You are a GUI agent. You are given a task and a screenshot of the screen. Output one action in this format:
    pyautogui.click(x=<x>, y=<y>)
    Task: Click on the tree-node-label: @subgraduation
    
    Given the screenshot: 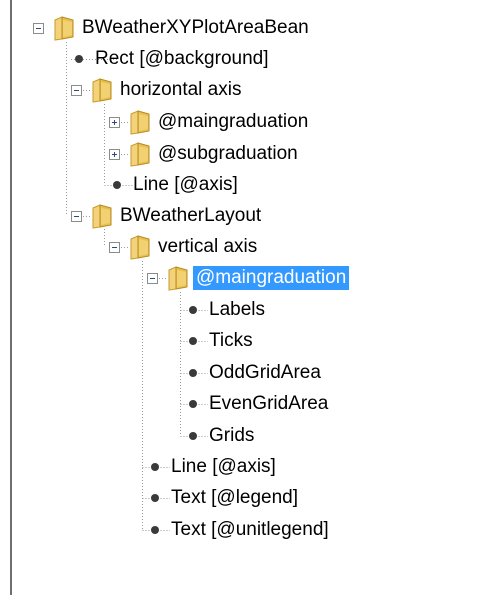 What is the action you would take?
    pyautogui.click(x=228, y=154)
    